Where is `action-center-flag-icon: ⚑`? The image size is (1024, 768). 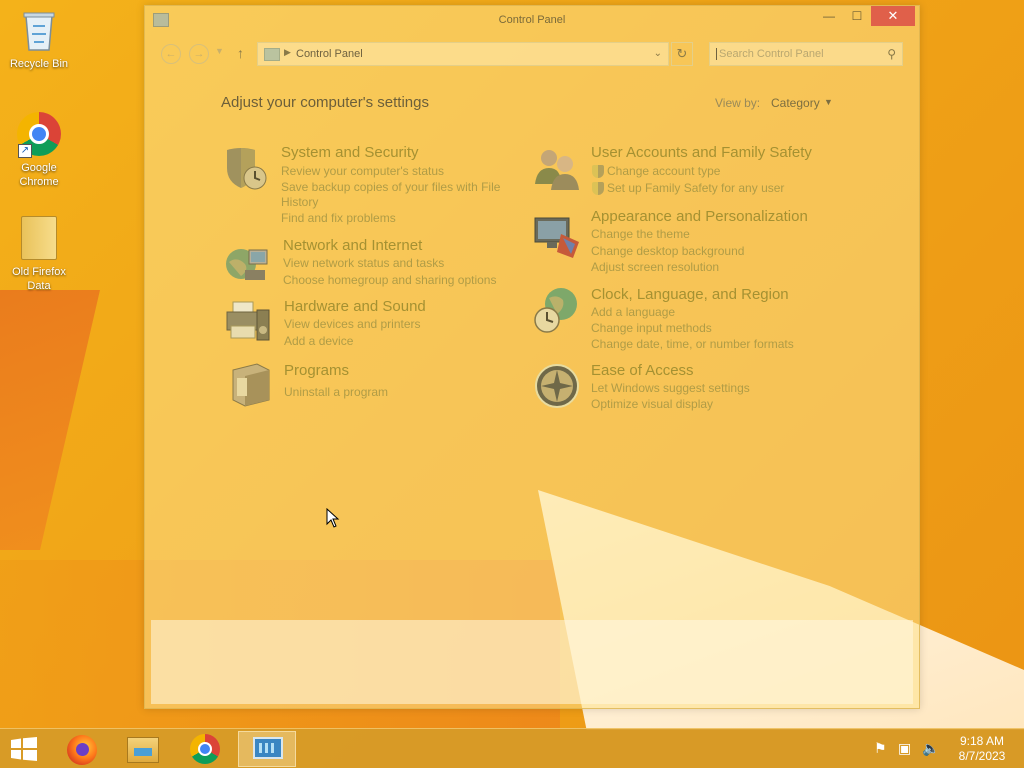
action-center-flag-icon: ⚑ is located at coordinates (880, 748).